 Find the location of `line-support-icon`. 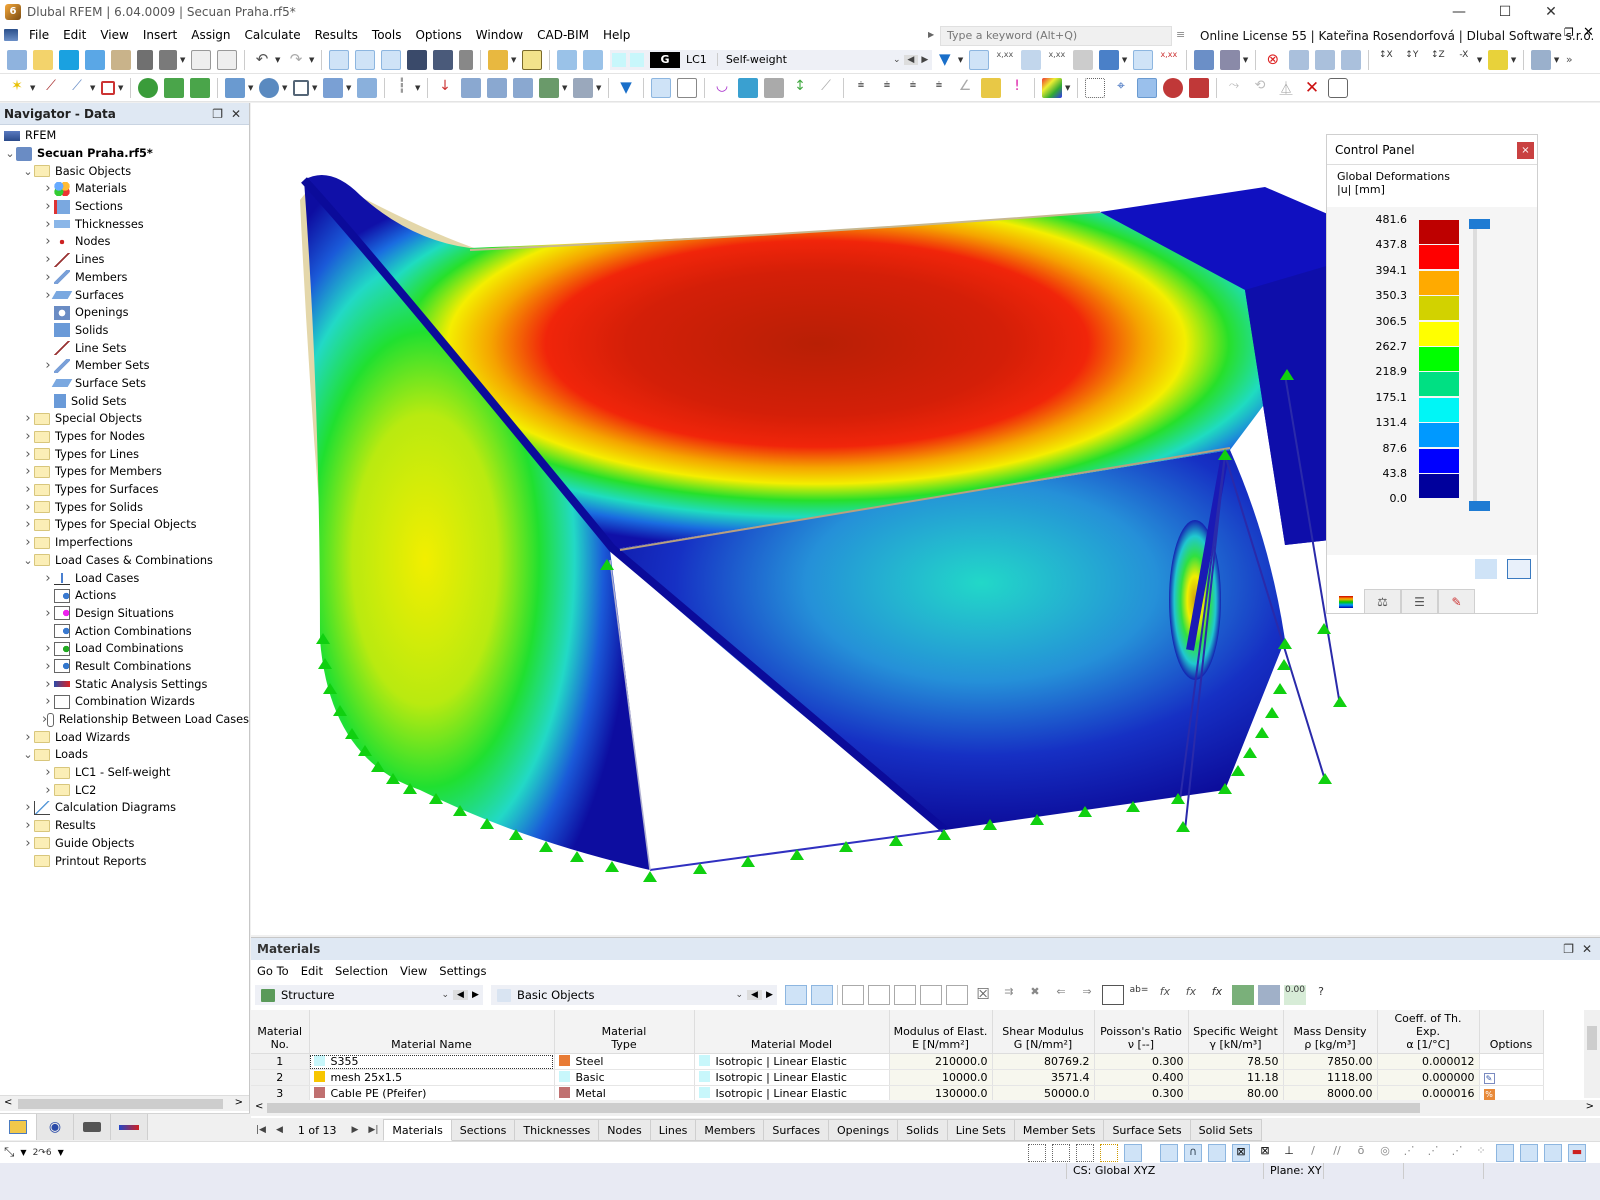

line-support-icon is located at coordinates (174, 87).